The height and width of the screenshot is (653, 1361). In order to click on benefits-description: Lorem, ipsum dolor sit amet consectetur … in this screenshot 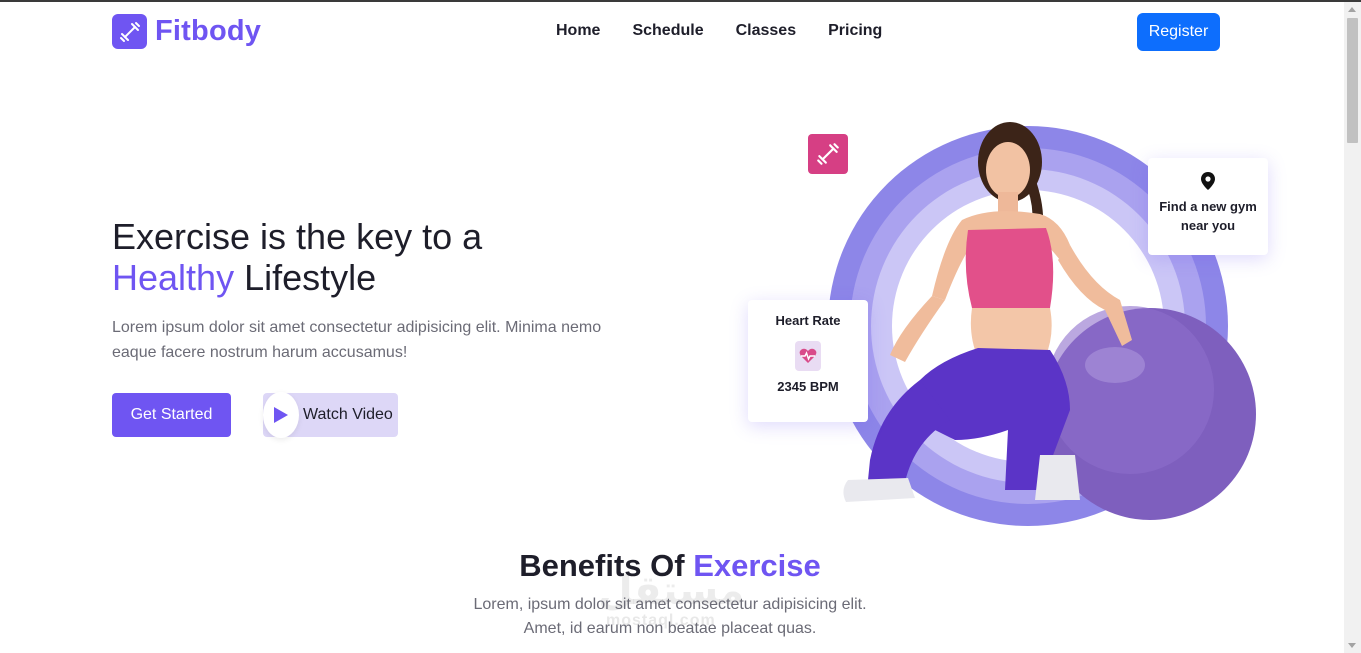, I will do `click(670, 617)`.